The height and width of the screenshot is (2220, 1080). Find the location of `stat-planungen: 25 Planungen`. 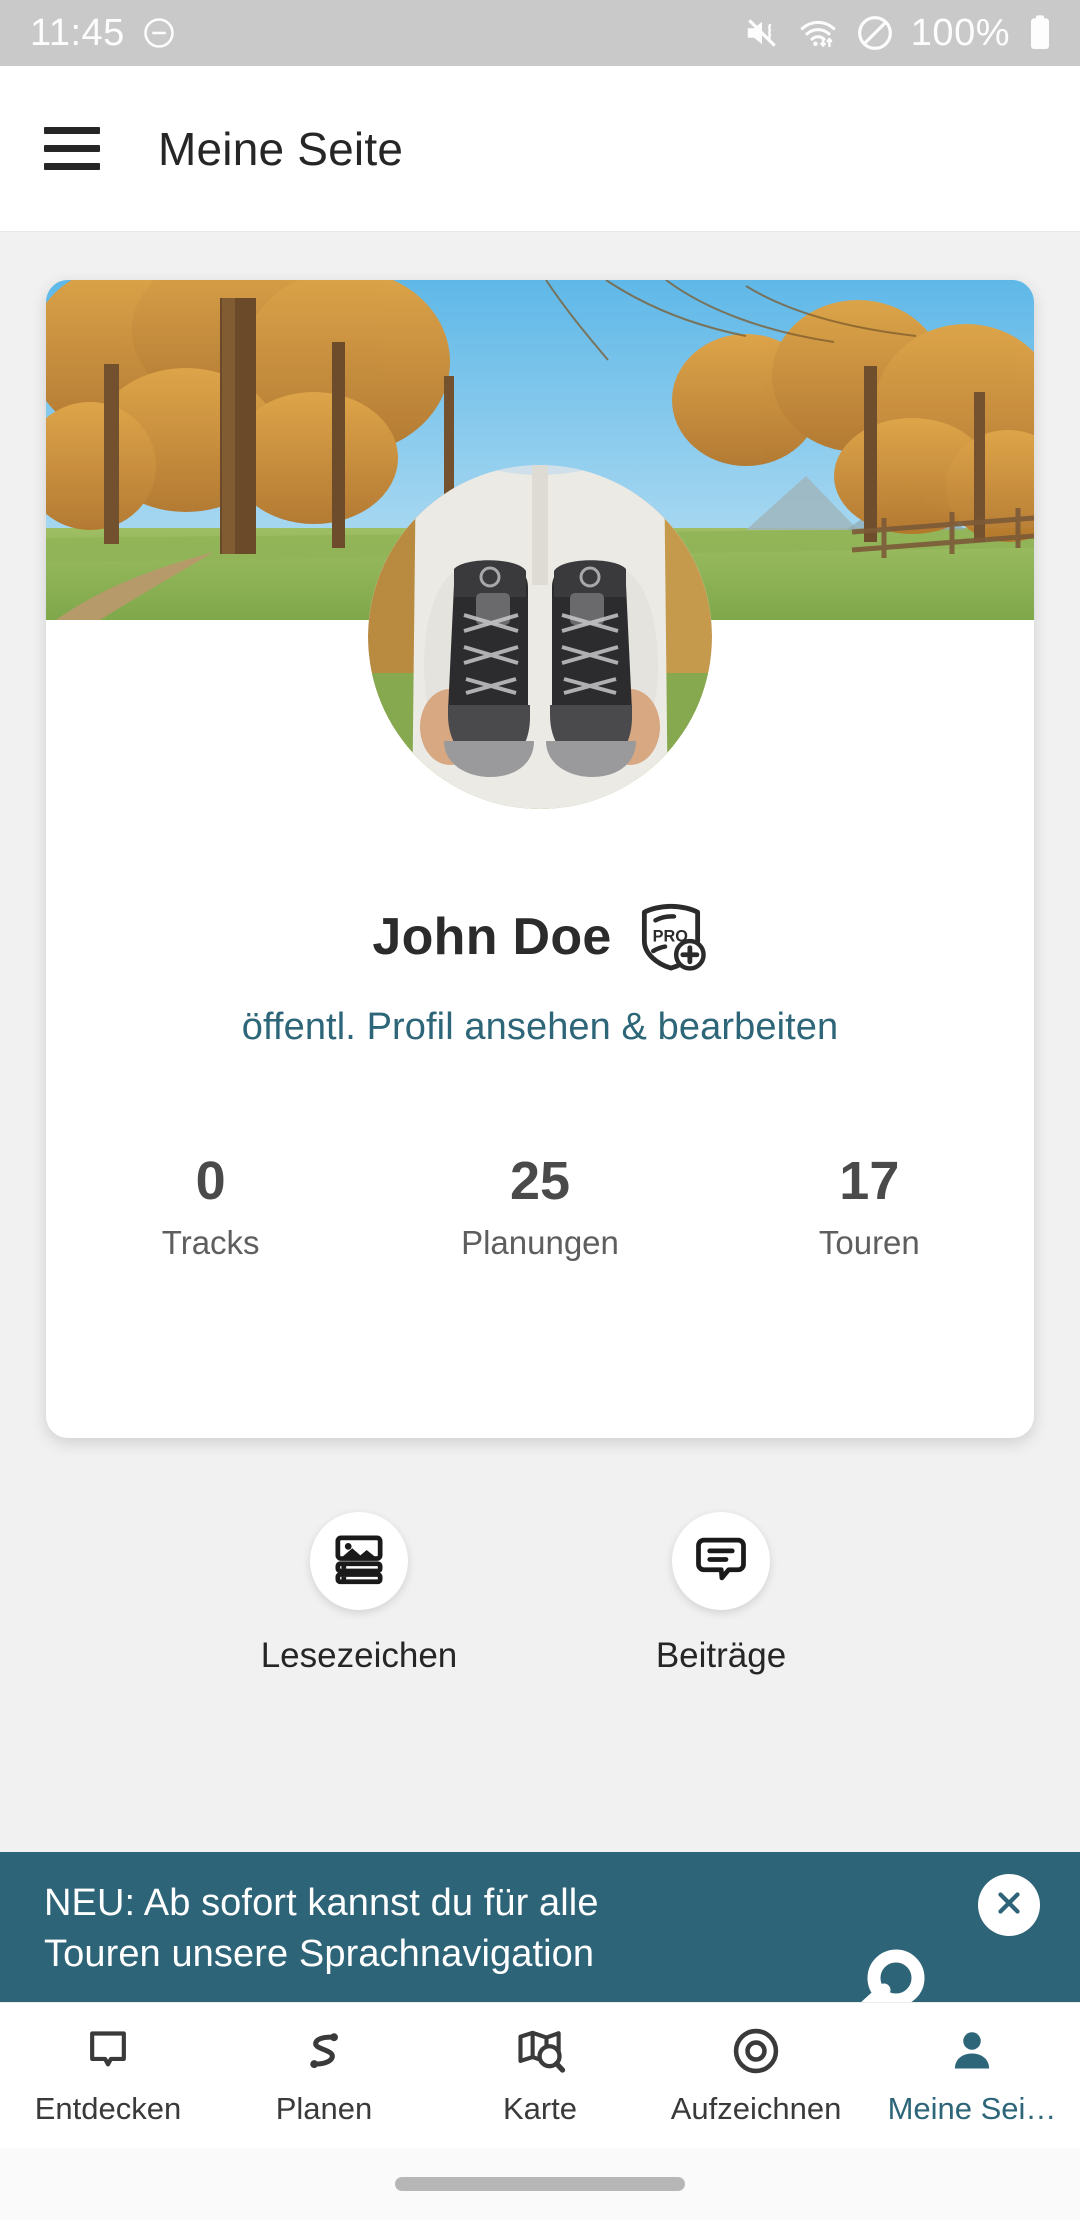

stat-planungen: 25 Planungen is located at coordinates (539, 1207).